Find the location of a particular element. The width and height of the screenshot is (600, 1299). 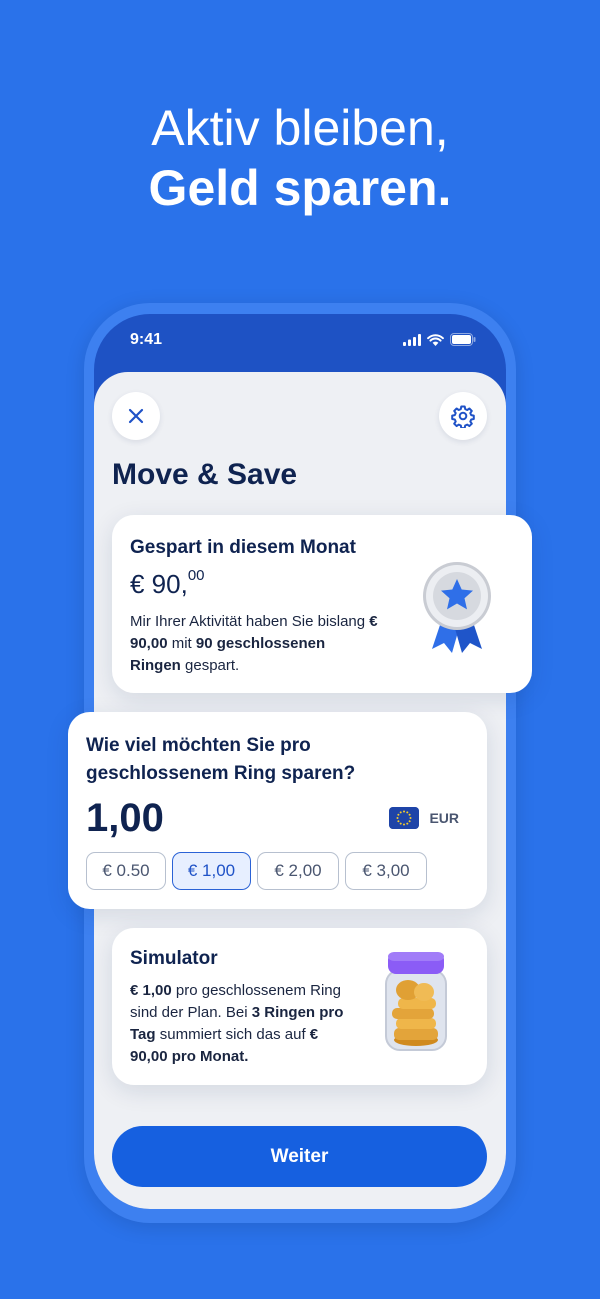

savings-amount-main: € 90, is located at coordinates (159, 584).